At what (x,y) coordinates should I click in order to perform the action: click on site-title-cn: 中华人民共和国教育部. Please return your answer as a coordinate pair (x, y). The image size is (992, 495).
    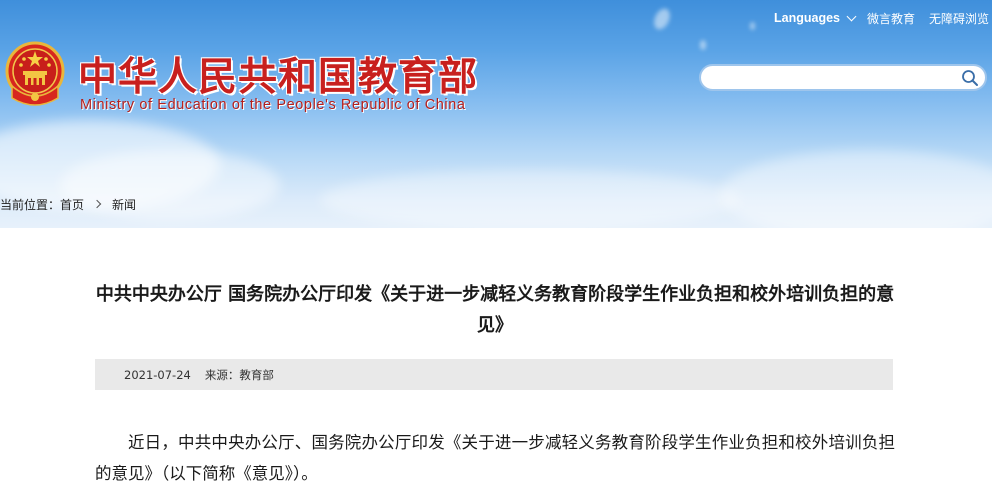
    Looking at the image, I should click on (278, 74).